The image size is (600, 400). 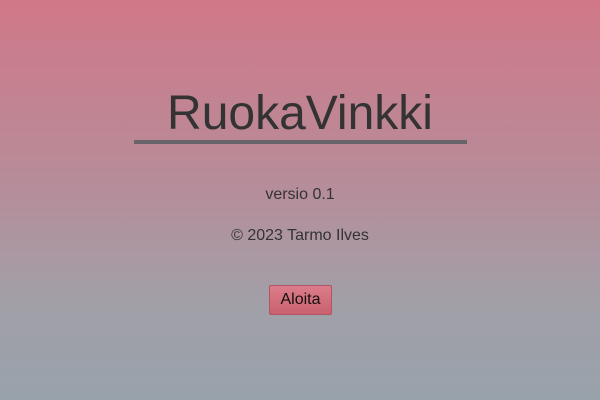 What do you see at coordinates (300, 235) in the screenshot?
I see `copyright-text: © 2023 Tarmo Ilves` at bounding box center [300, 235].